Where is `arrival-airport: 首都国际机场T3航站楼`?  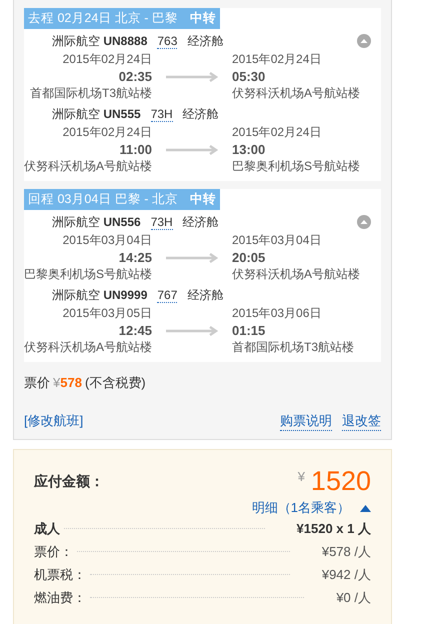 arrival-airport: 首都国际机场T3航站楼 is located at coordinates (294, 347).